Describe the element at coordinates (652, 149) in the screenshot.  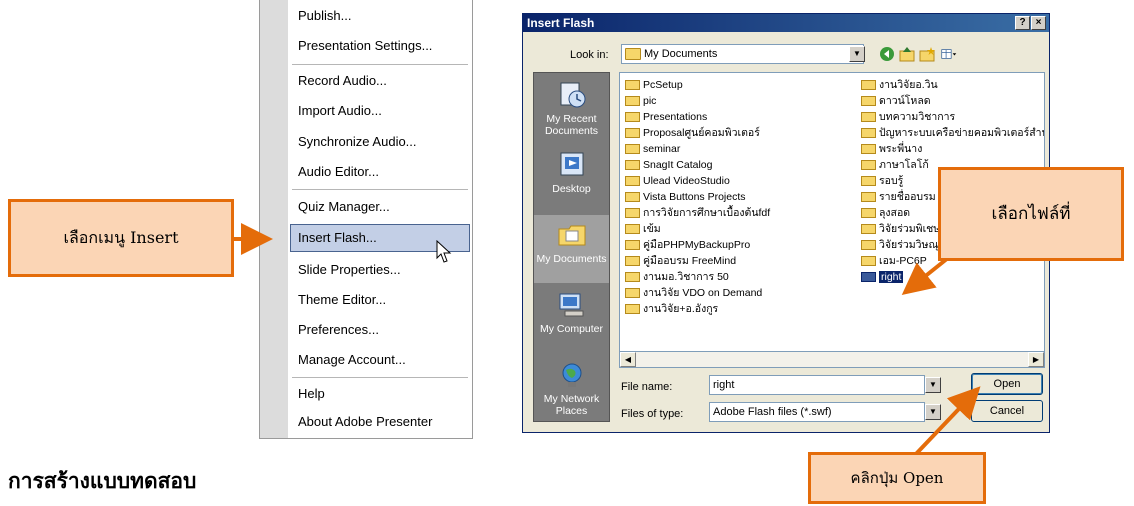
I see `folder-item: seminar` at that location.